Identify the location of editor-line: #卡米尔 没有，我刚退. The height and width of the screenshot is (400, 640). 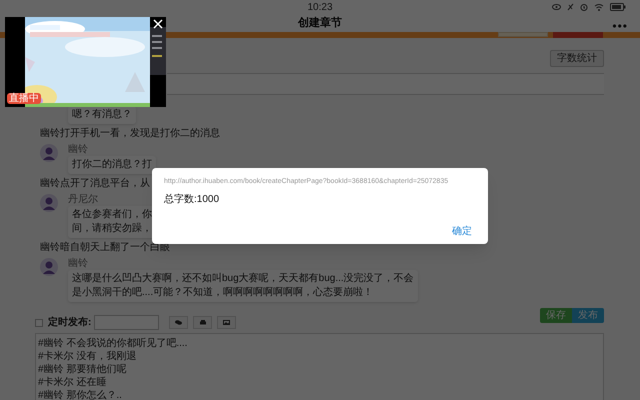
(88, 356).